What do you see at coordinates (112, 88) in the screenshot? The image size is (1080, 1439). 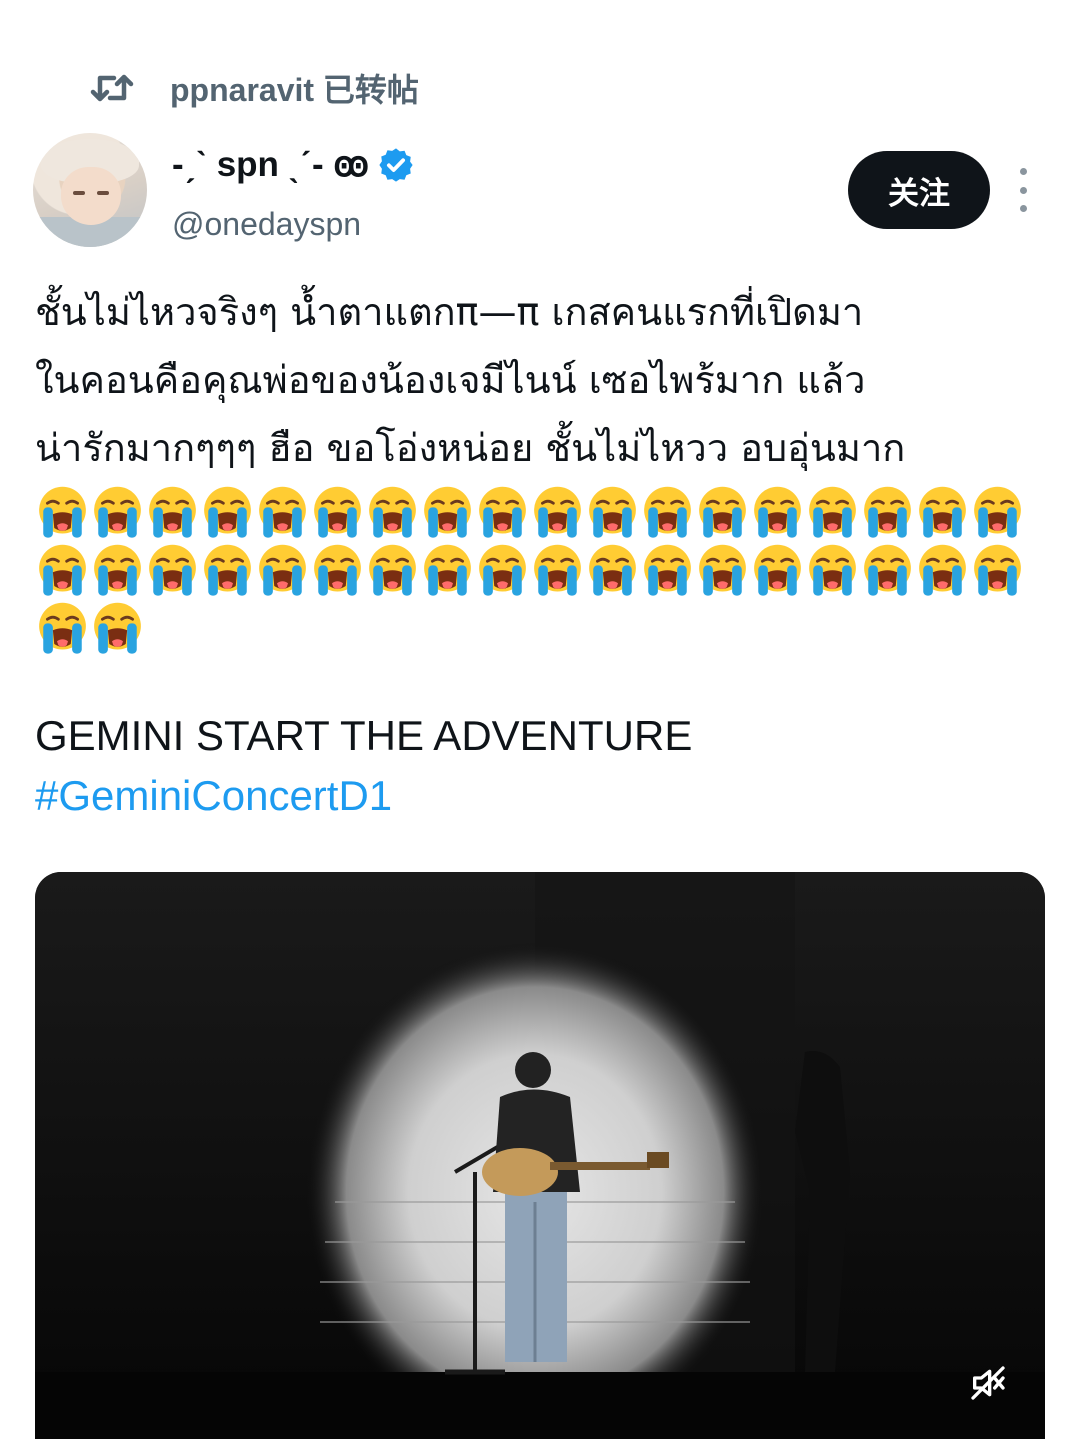 I see `repost-icon` at bounding box center [112, 88].